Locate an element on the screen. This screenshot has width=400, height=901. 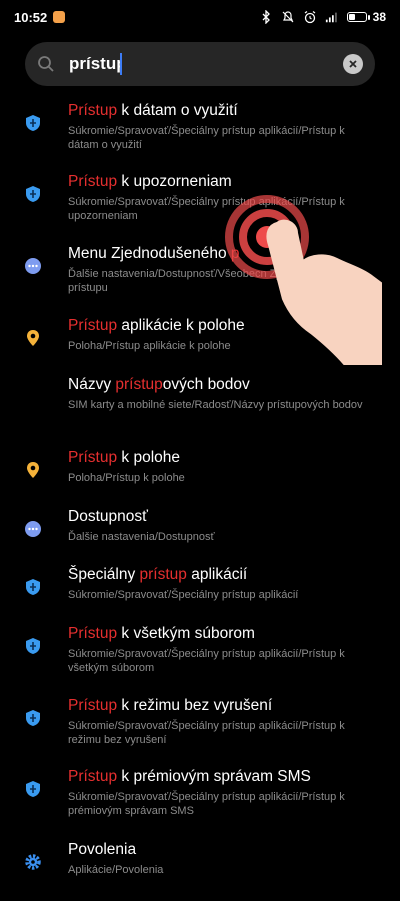
result-title: Menu Zjednodušeného p is located at coordinates (154, 254).